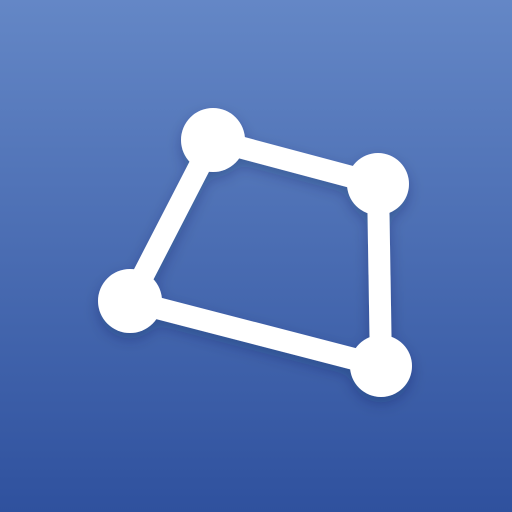 Image resolution: width=512 pixels, height=512 pixels. What do you see at coordinates (213, 140) in the screenshot?
I see `vertex-node-top-left` at bounding box center [213, 140].